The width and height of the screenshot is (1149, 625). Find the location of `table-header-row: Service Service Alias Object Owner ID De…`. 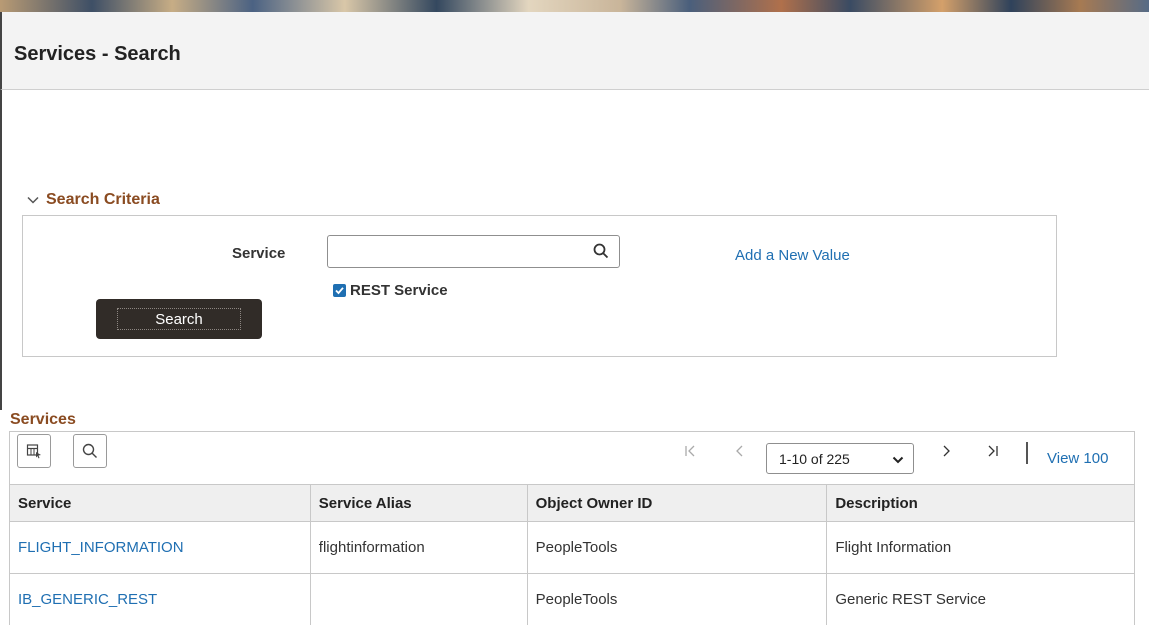

table-header-row: Service Service Alias Object Owner ID De… is located at coordinates (572, 503).